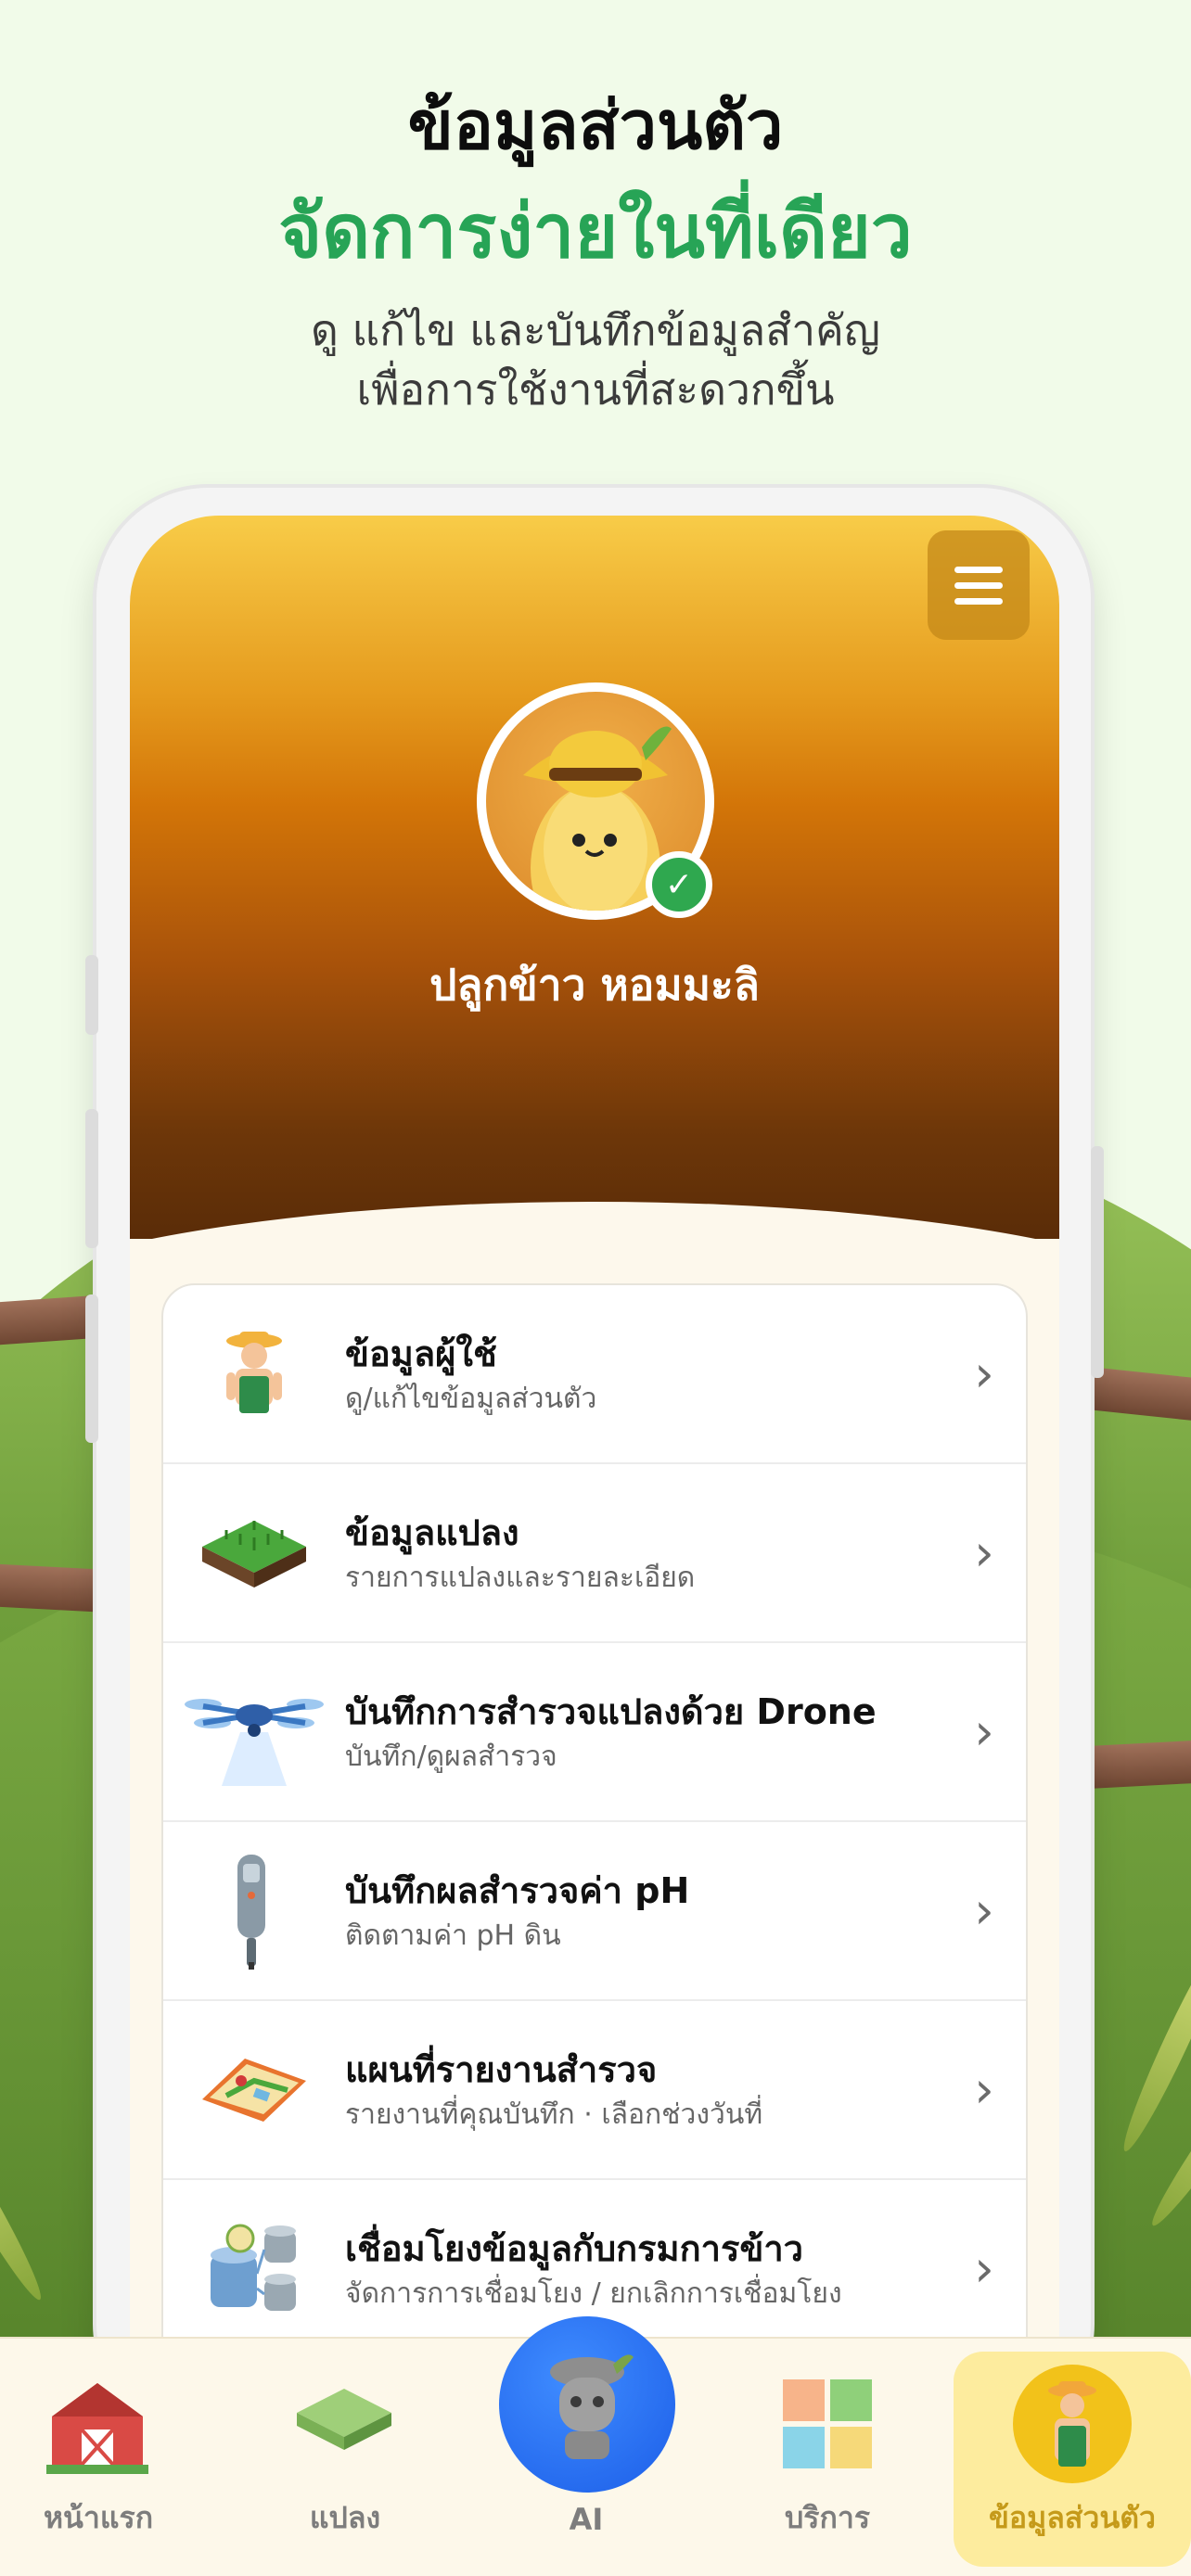 This screenshot has width=1191, height=2576. What do you see at coordinates (451, 1756) in the screenshot?
I see `menu-item-subtitle: บันทึก/ดูผลสำรวจ` at bounding box center [451, 1756].